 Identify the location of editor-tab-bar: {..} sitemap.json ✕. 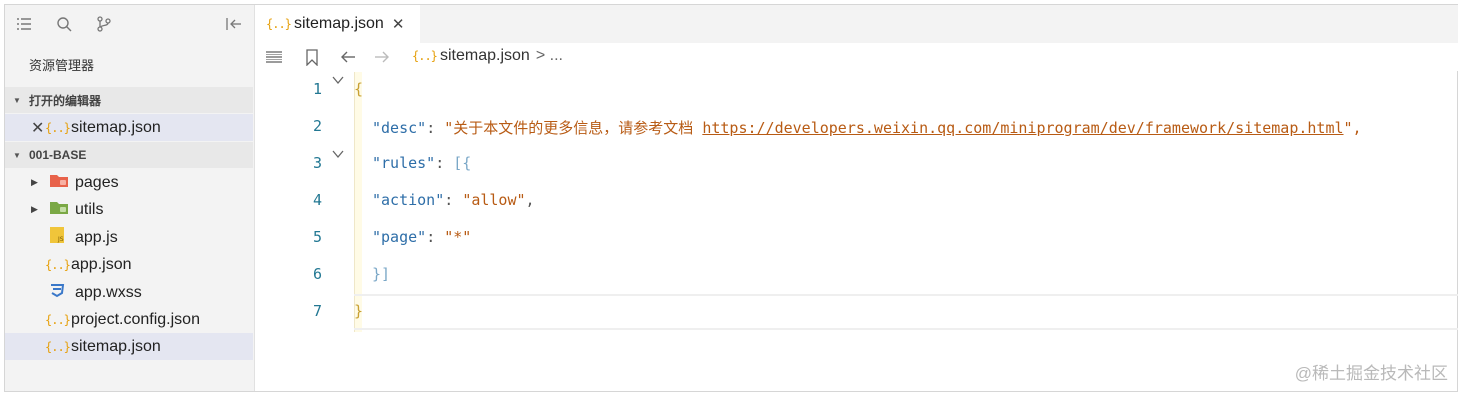
(857, 24).